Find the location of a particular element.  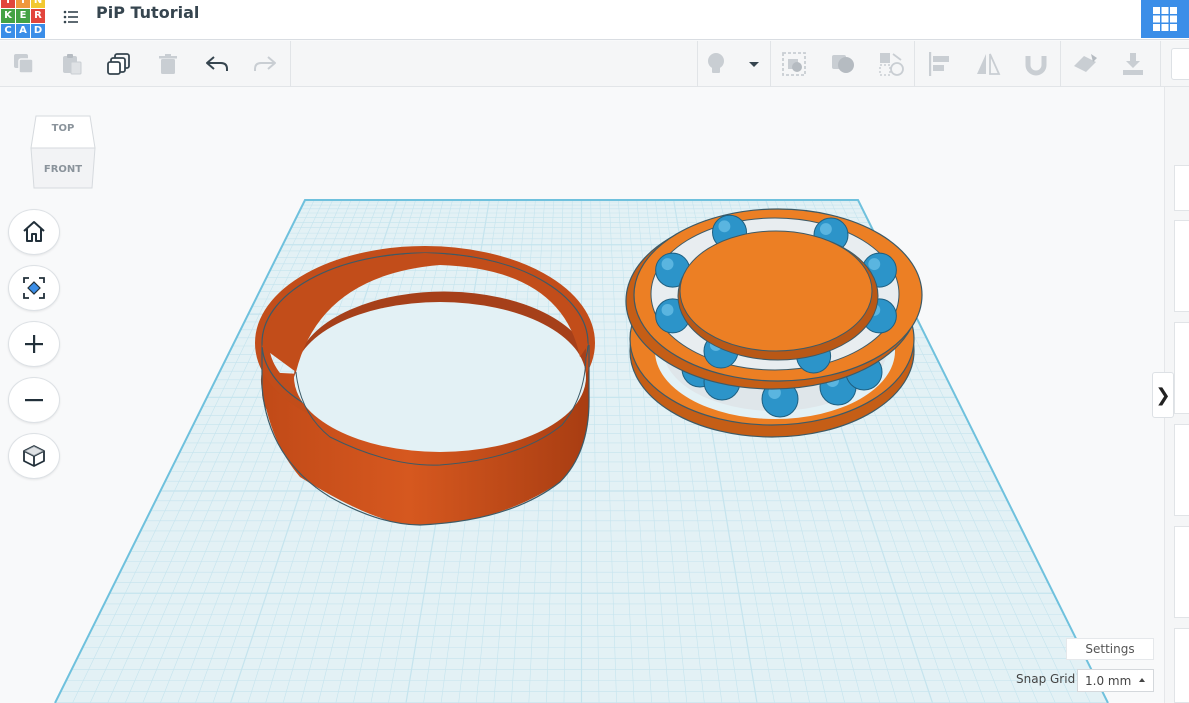

notes-button is located at coordinates (716, 64).